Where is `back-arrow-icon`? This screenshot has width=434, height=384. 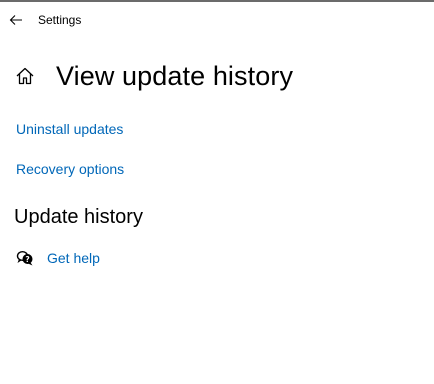 back-arrow-icon is located at coordinates (16, 20).